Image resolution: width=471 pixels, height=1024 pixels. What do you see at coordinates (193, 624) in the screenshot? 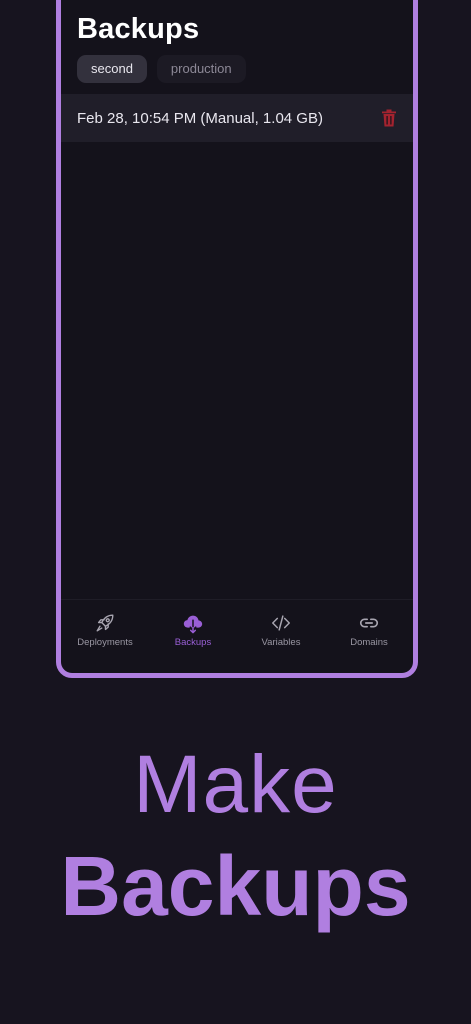
I see `cloud-download-icon` at bounding box center [193, 624].